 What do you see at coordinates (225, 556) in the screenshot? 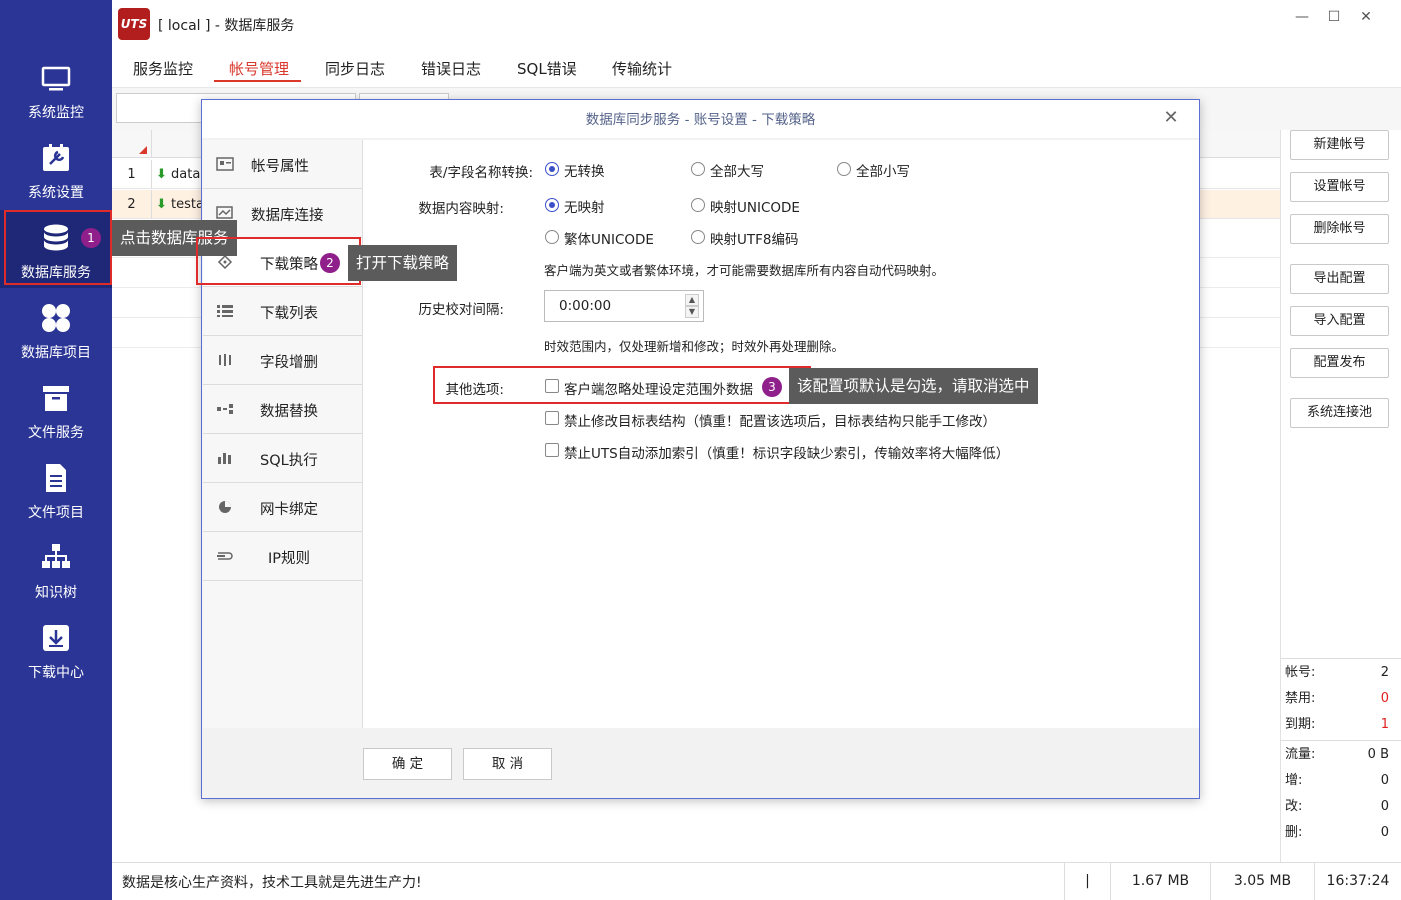
I see `rule-icon` at bounding box center [225, 556].